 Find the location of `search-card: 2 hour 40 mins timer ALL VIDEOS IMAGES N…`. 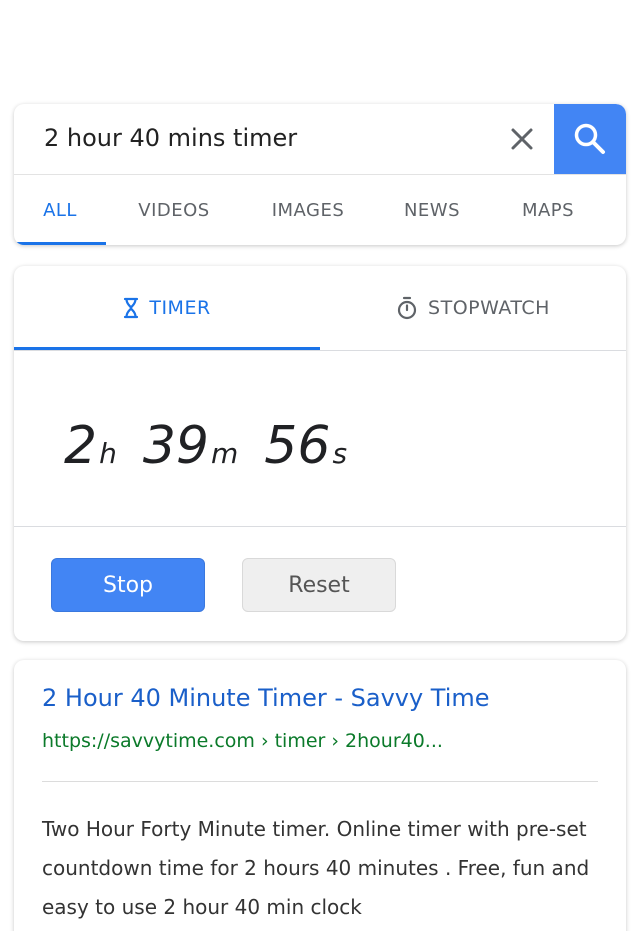

search-card: 2 hour 40 mins timer ALL VIDEOS IMAGES N… is located at coordinates (320, 174).